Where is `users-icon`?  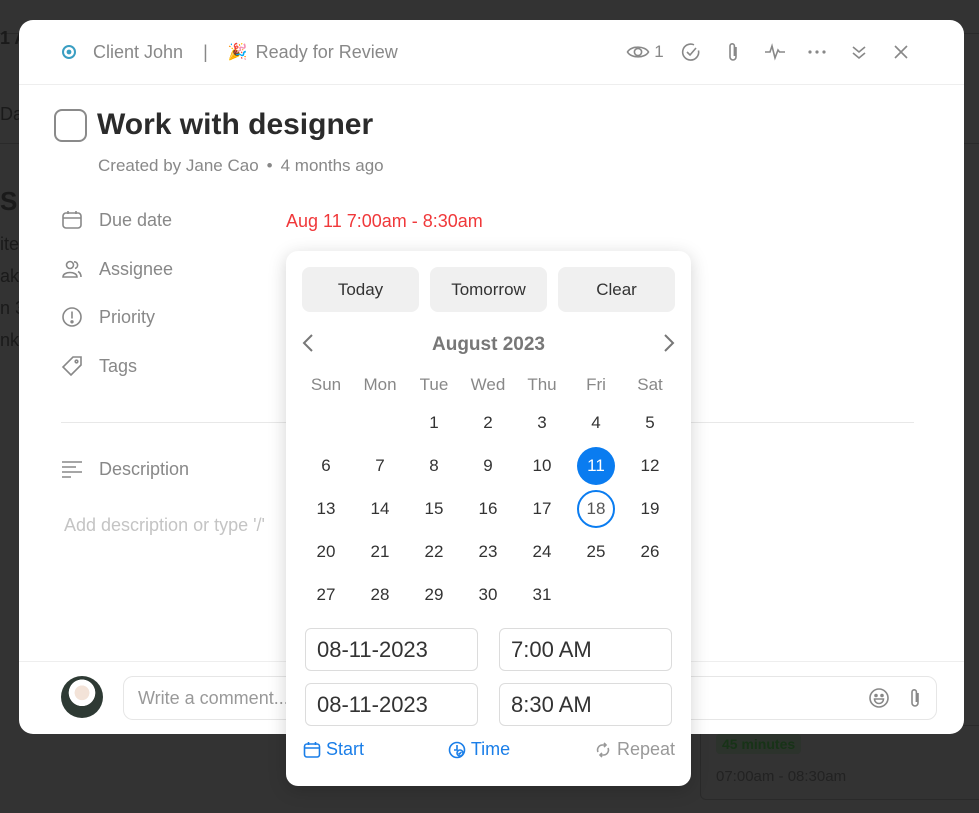 users-icon is located at coordinates (72, 269).